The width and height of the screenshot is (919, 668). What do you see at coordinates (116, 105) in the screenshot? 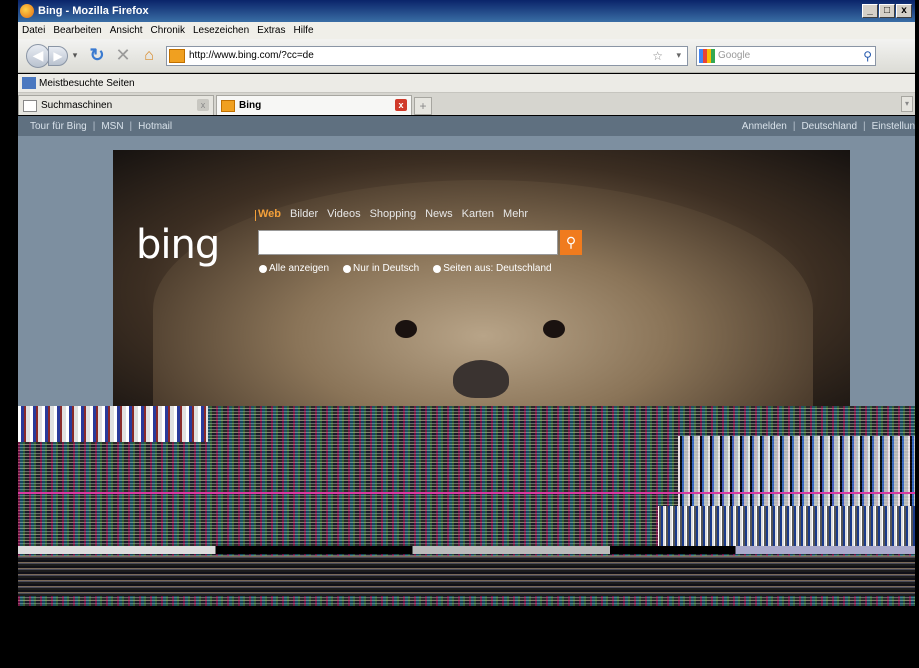
I see `tab-suchmaschinen: Suchmaschinen x` at bounding box center [116, 105].